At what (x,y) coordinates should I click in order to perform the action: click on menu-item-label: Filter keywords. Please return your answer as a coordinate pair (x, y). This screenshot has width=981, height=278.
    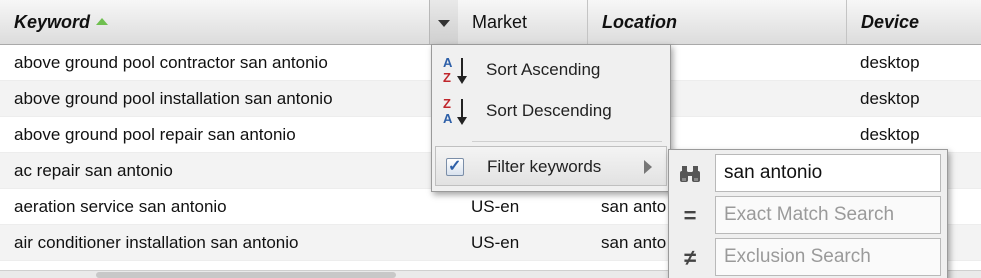
    Looking at the image, I should click on (544, 166).